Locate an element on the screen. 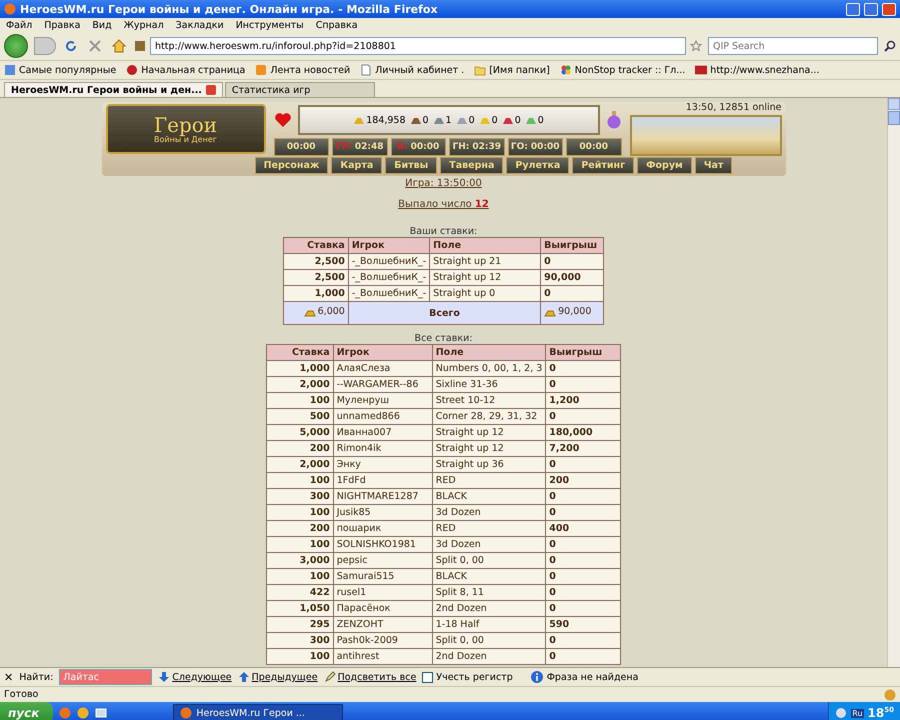 The width and height of the screenshot is (900, 720). bookmark-link: Лента новостей is located at coordinates (302, 70).